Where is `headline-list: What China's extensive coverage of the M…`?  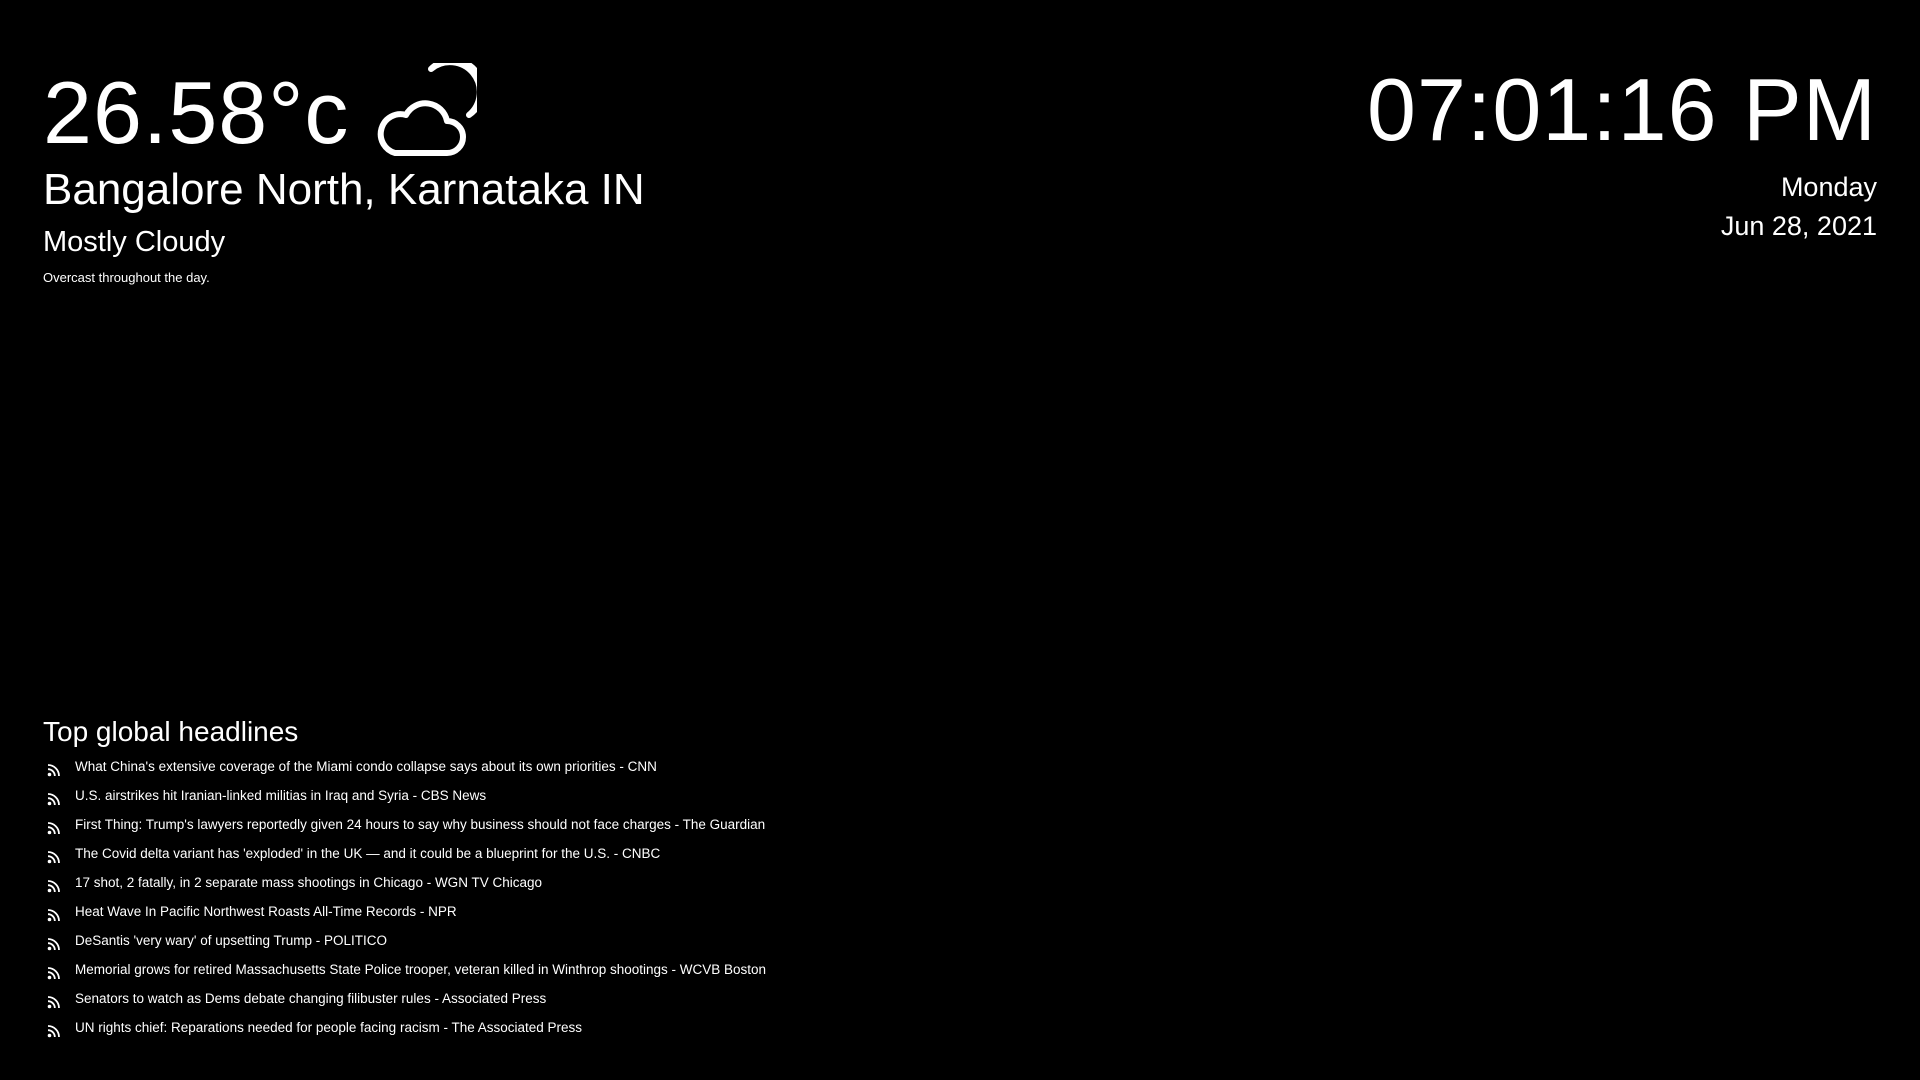 headline-list: What China's extensive coverage of the M… is located at coordinates (404, 897).